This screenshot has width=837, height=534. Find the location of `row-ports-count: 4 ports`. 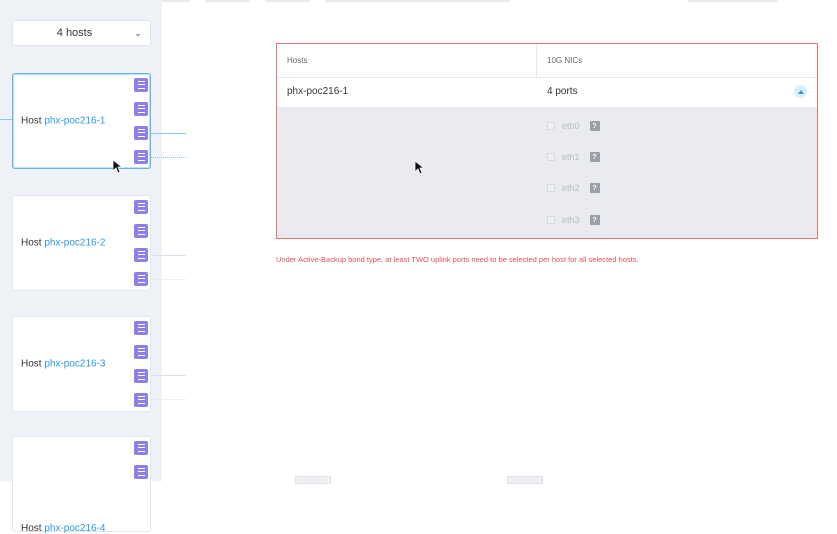

row-ports-count: 4 ports is located at coordinates (562, 91).